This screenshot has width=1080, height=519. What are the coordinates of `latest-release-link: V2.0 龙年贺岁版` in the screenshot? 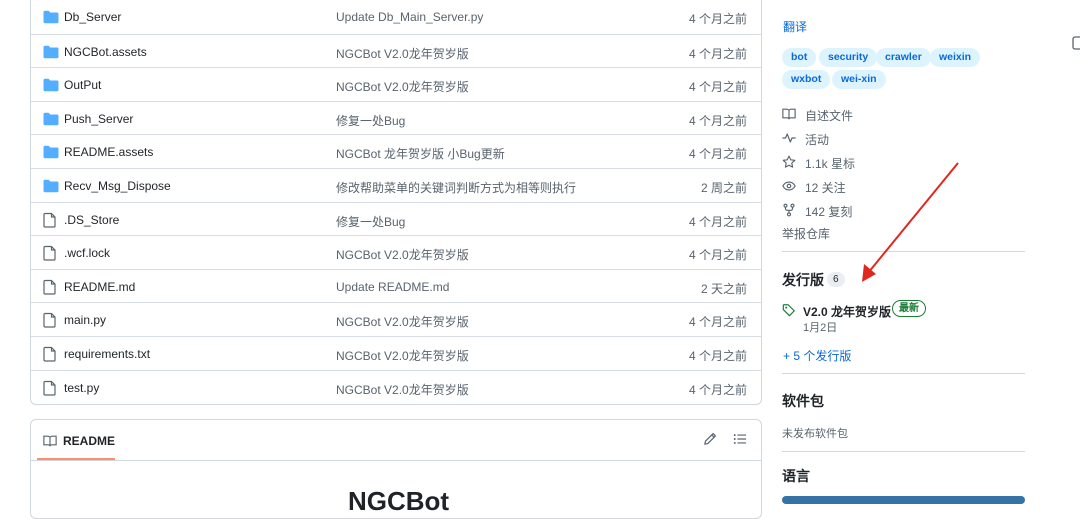 It's located at (847, 311).